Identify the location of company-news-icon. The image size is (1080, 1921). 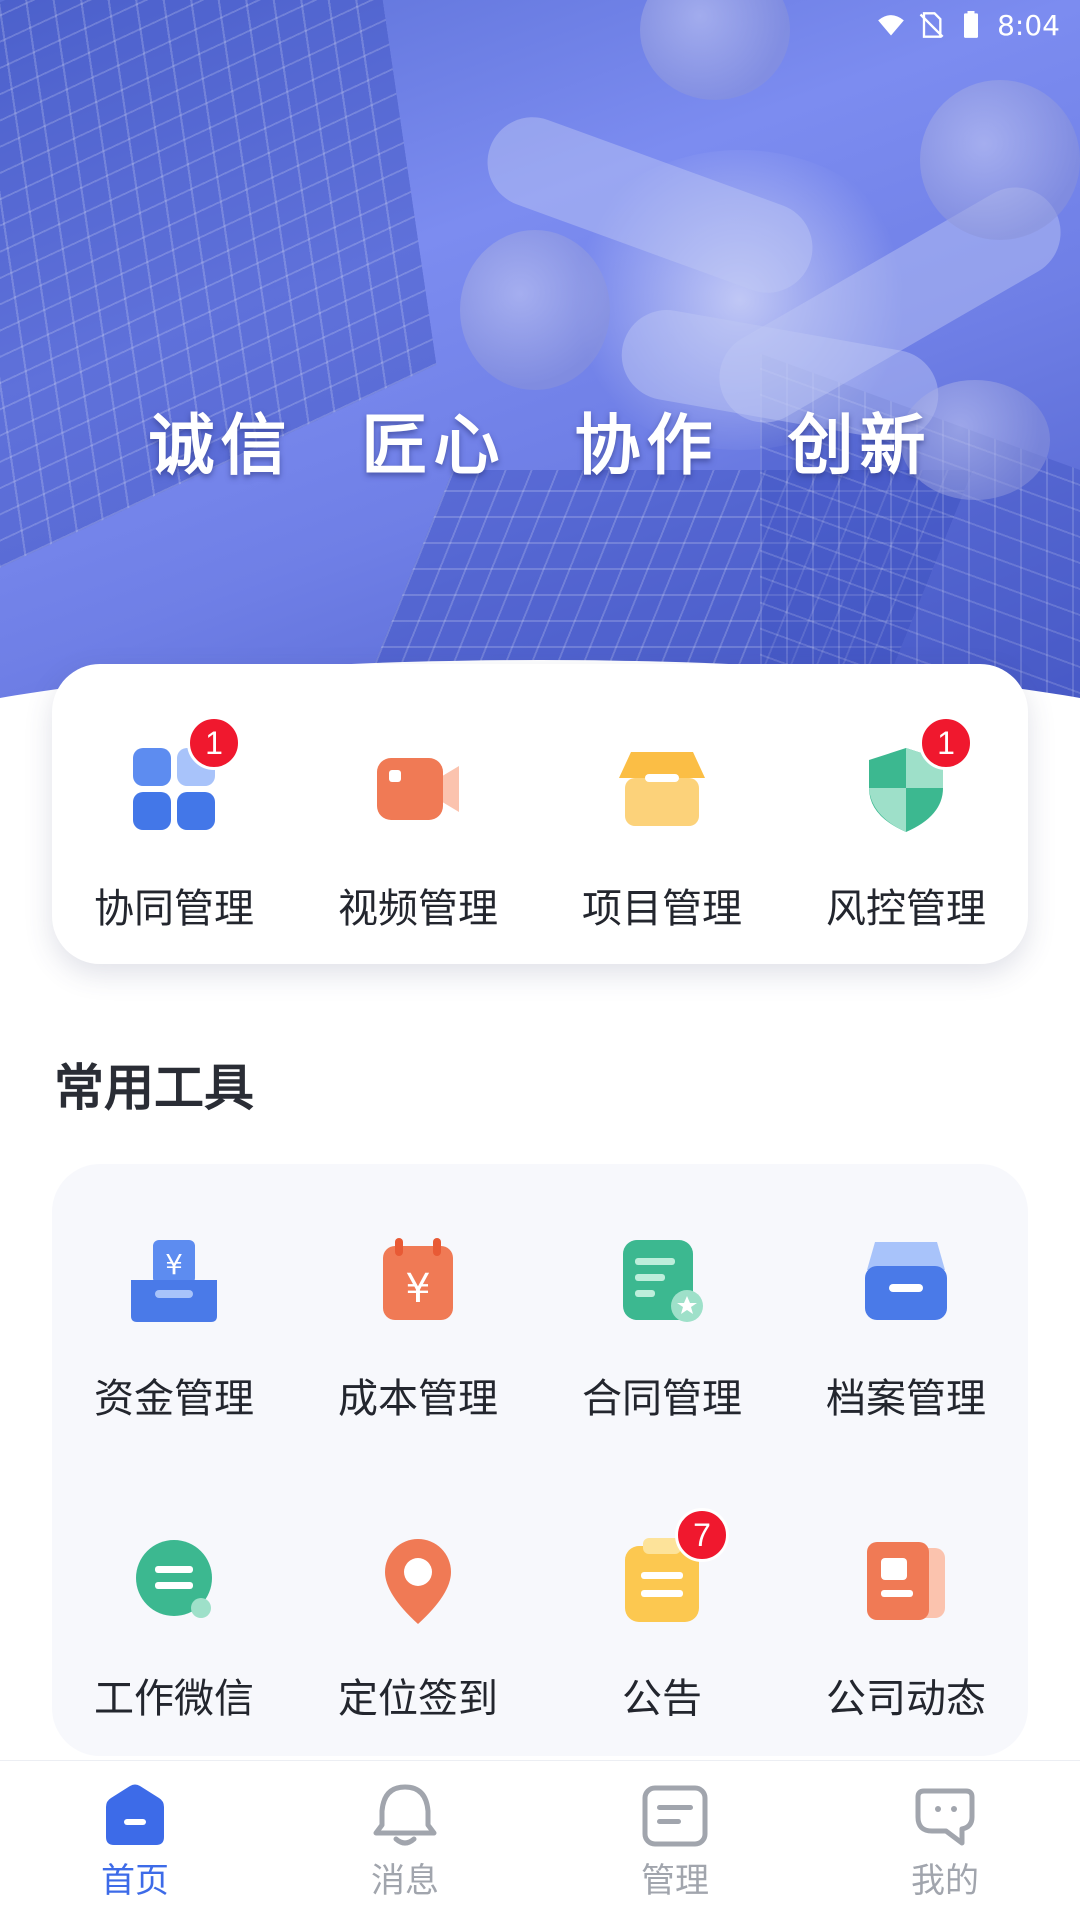
(906, 1581).